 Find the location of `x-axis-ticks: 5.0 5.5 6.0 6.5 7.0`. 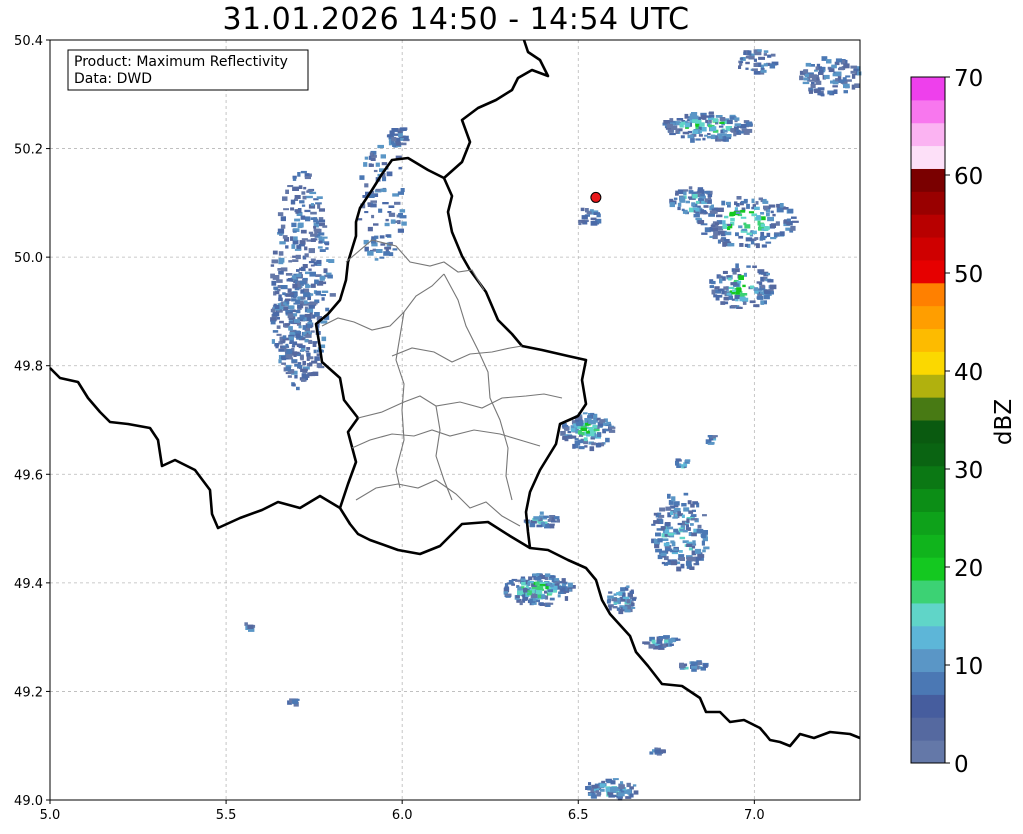

x-axis-ticks: 5.0 5.5 6.0 6.5 7.0 is located at coordinates (402, 811).